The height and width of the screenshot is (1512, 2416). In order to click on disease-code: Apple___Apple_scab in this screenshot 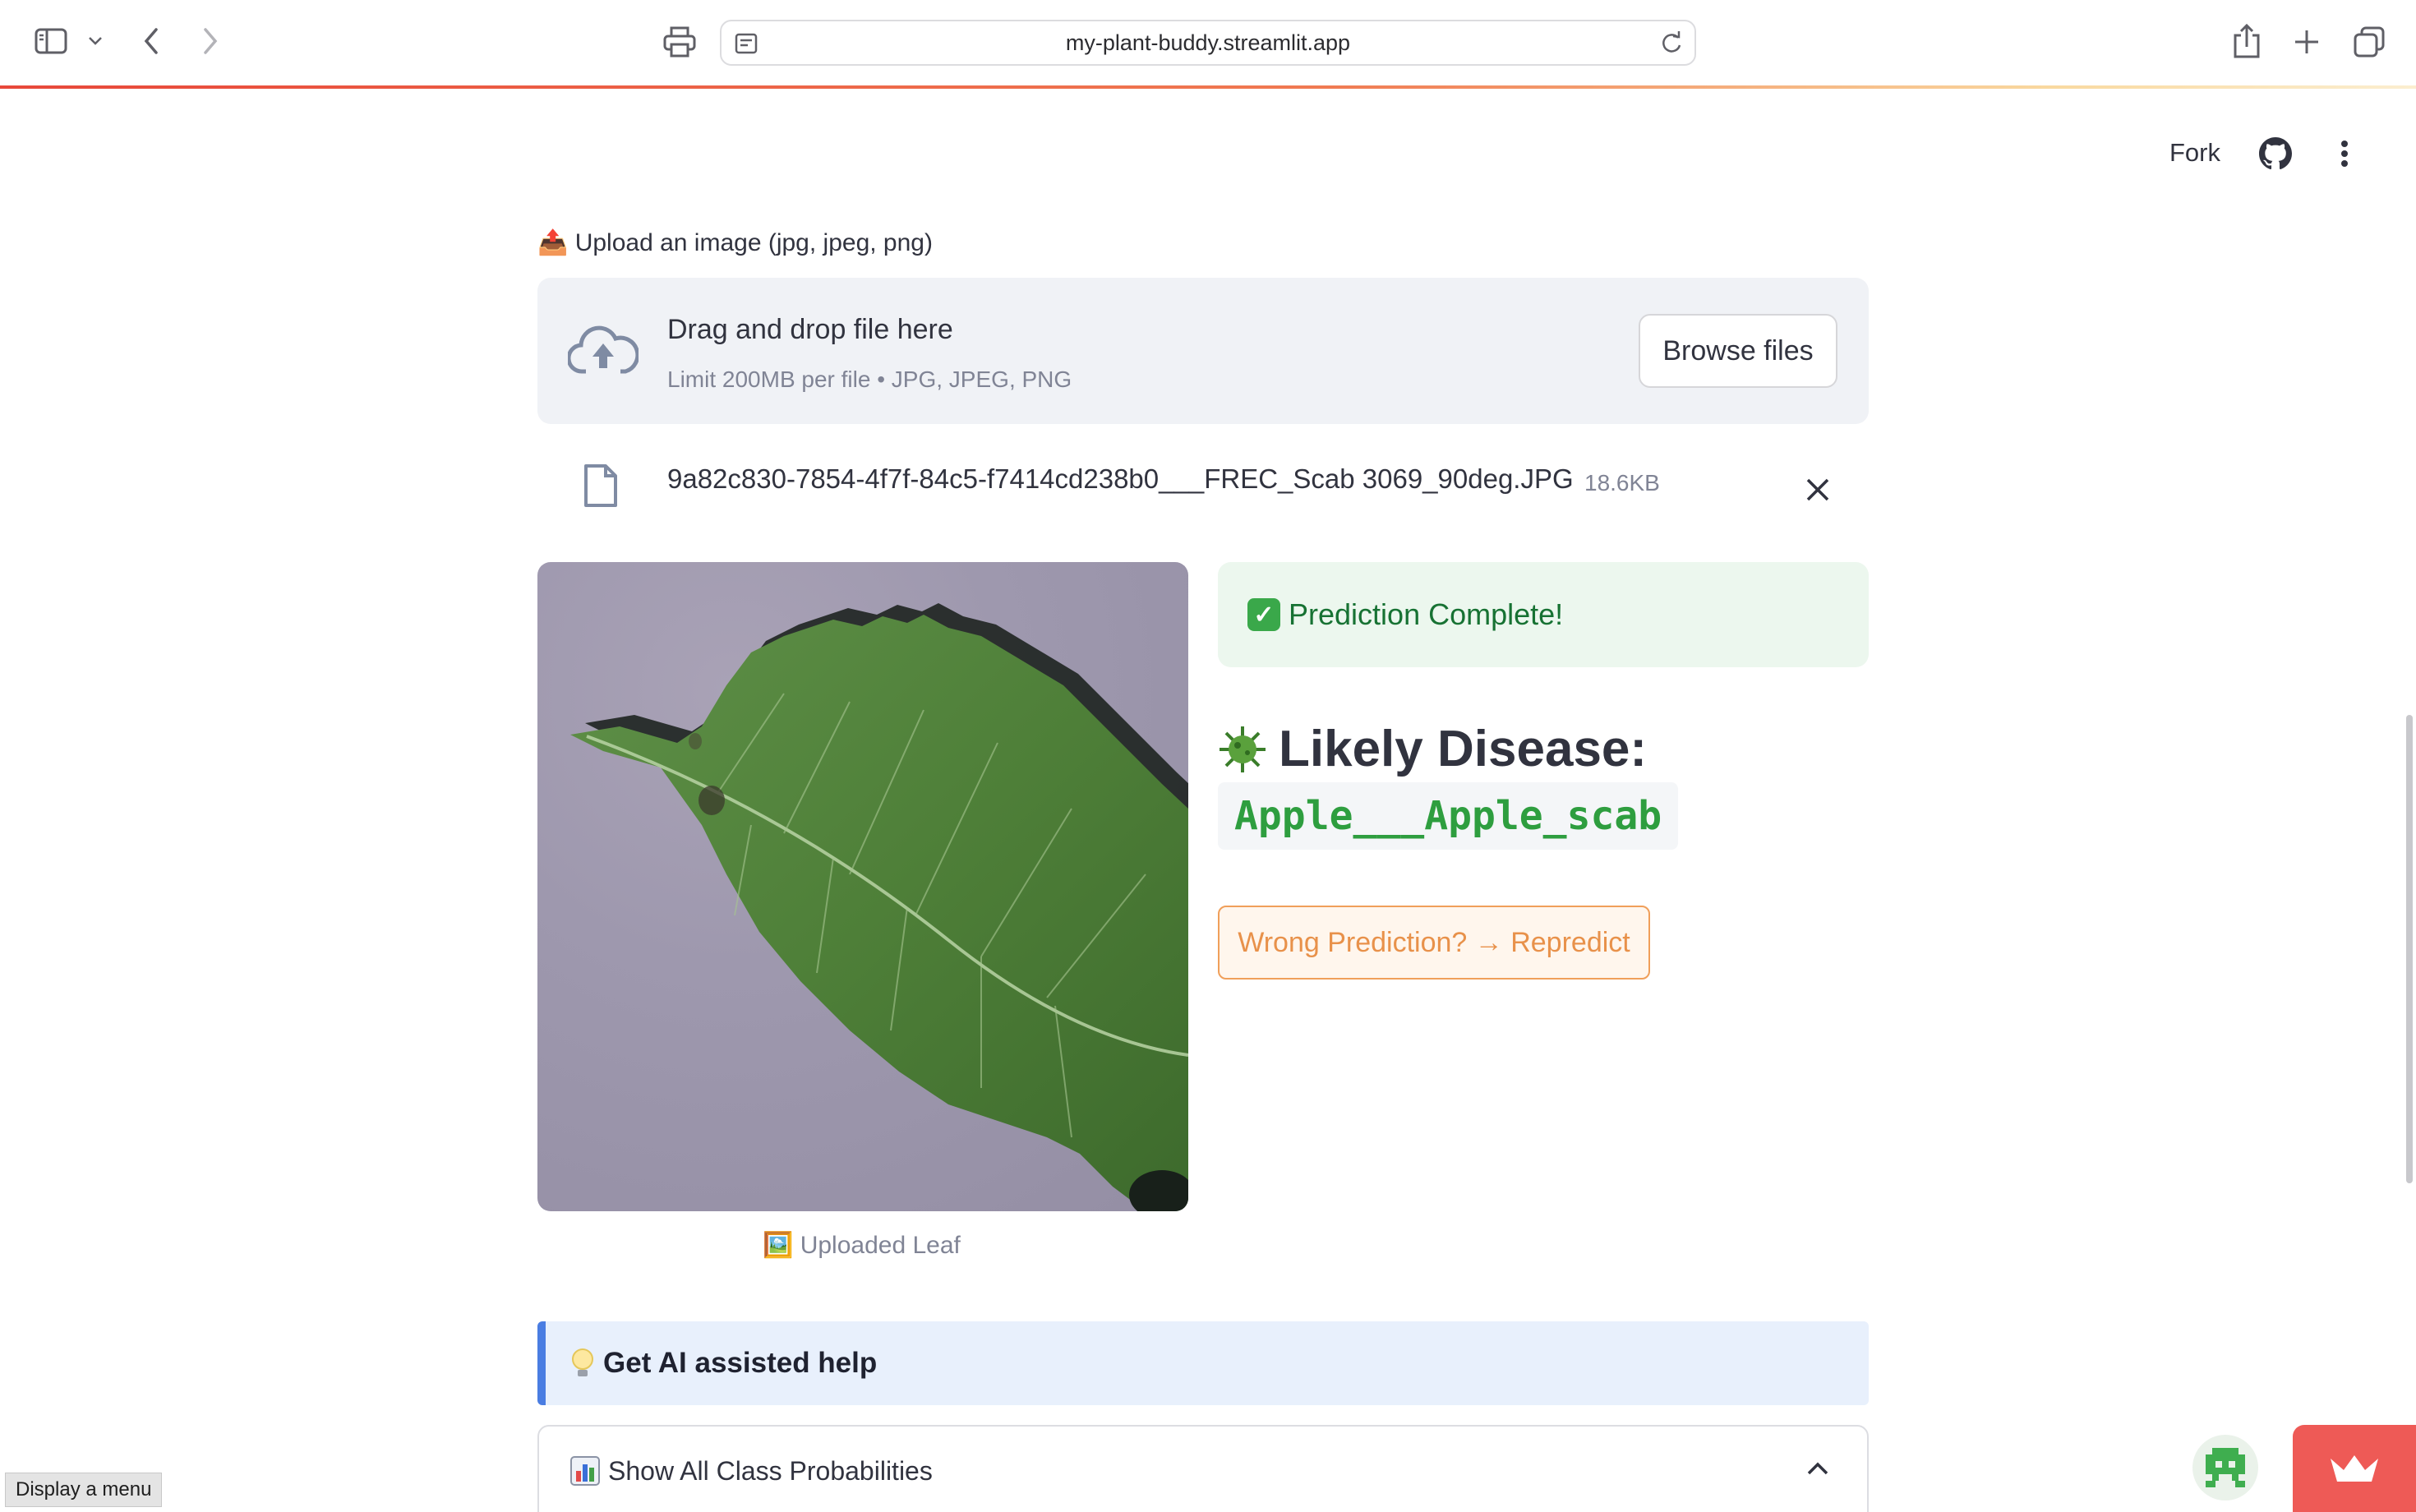, I will do `click(1449, 816)`.